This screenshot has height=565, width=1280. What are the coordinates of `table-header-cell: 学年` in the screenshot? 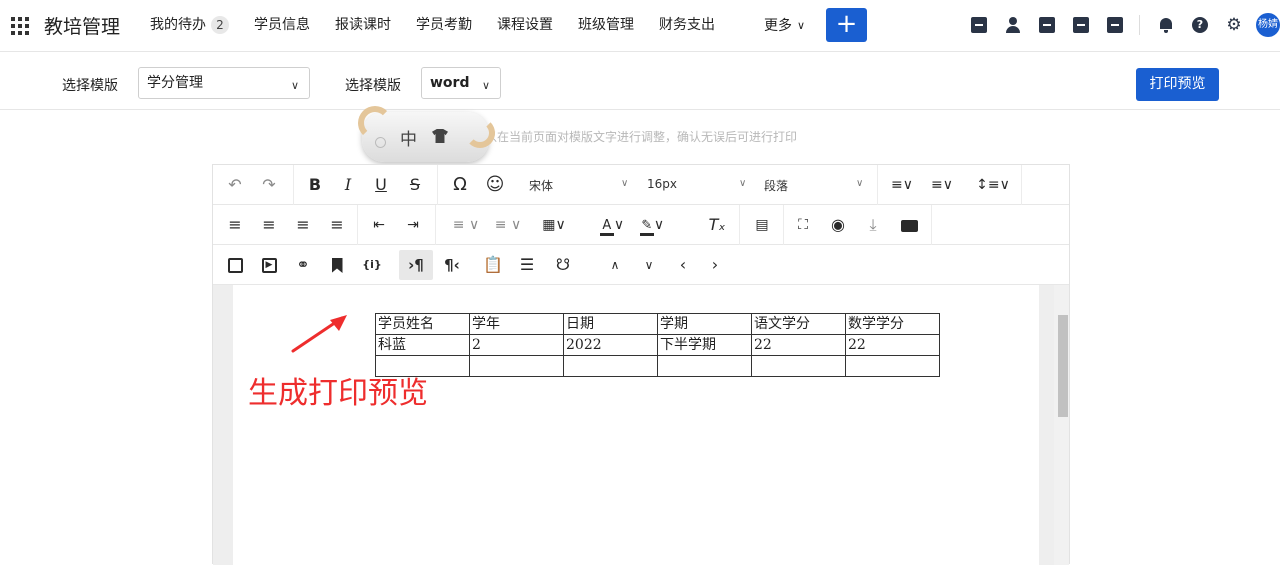 It's located at (516, 324).